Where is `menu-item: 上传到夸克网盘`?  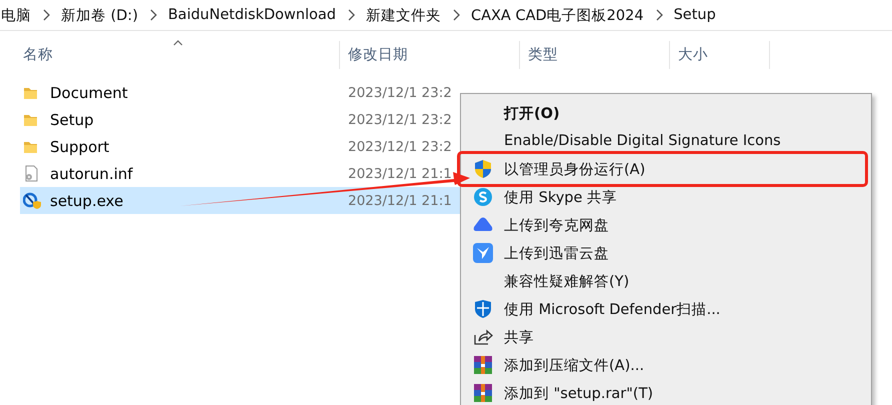
menu-item: 上传到夸克网盘 is located at coordinates (666, 225).